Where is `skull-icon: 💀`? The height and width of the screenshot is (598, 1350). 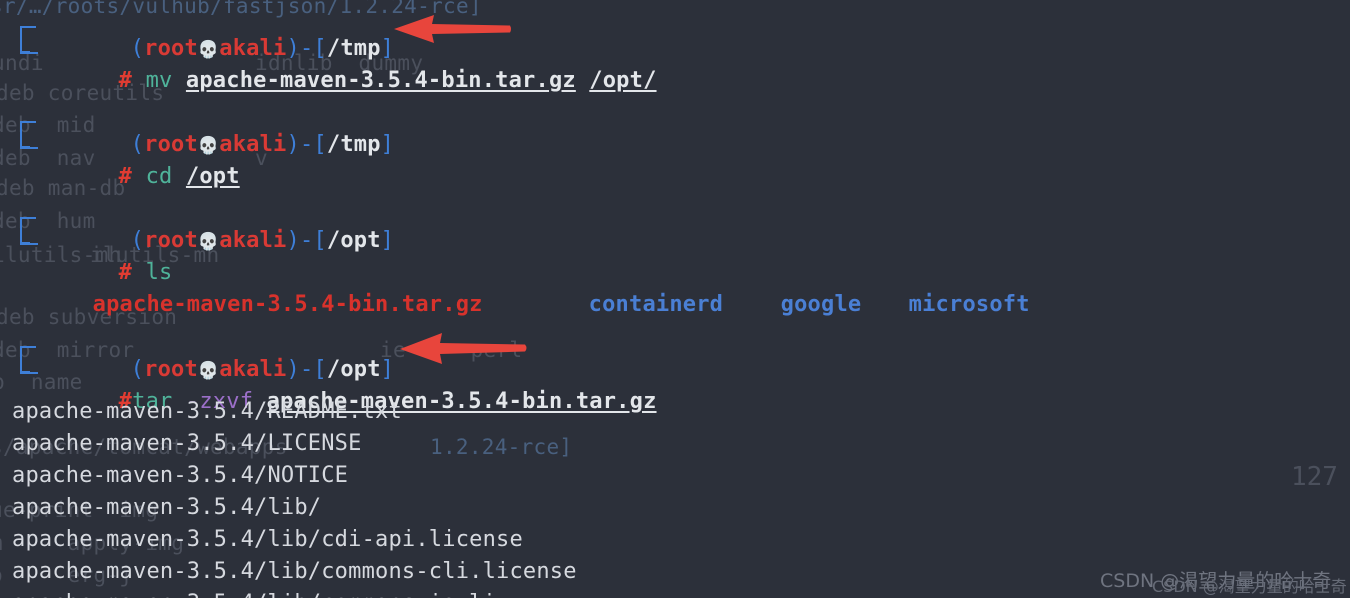
skull-icon: 💀 is located at coordinates (208, 242).